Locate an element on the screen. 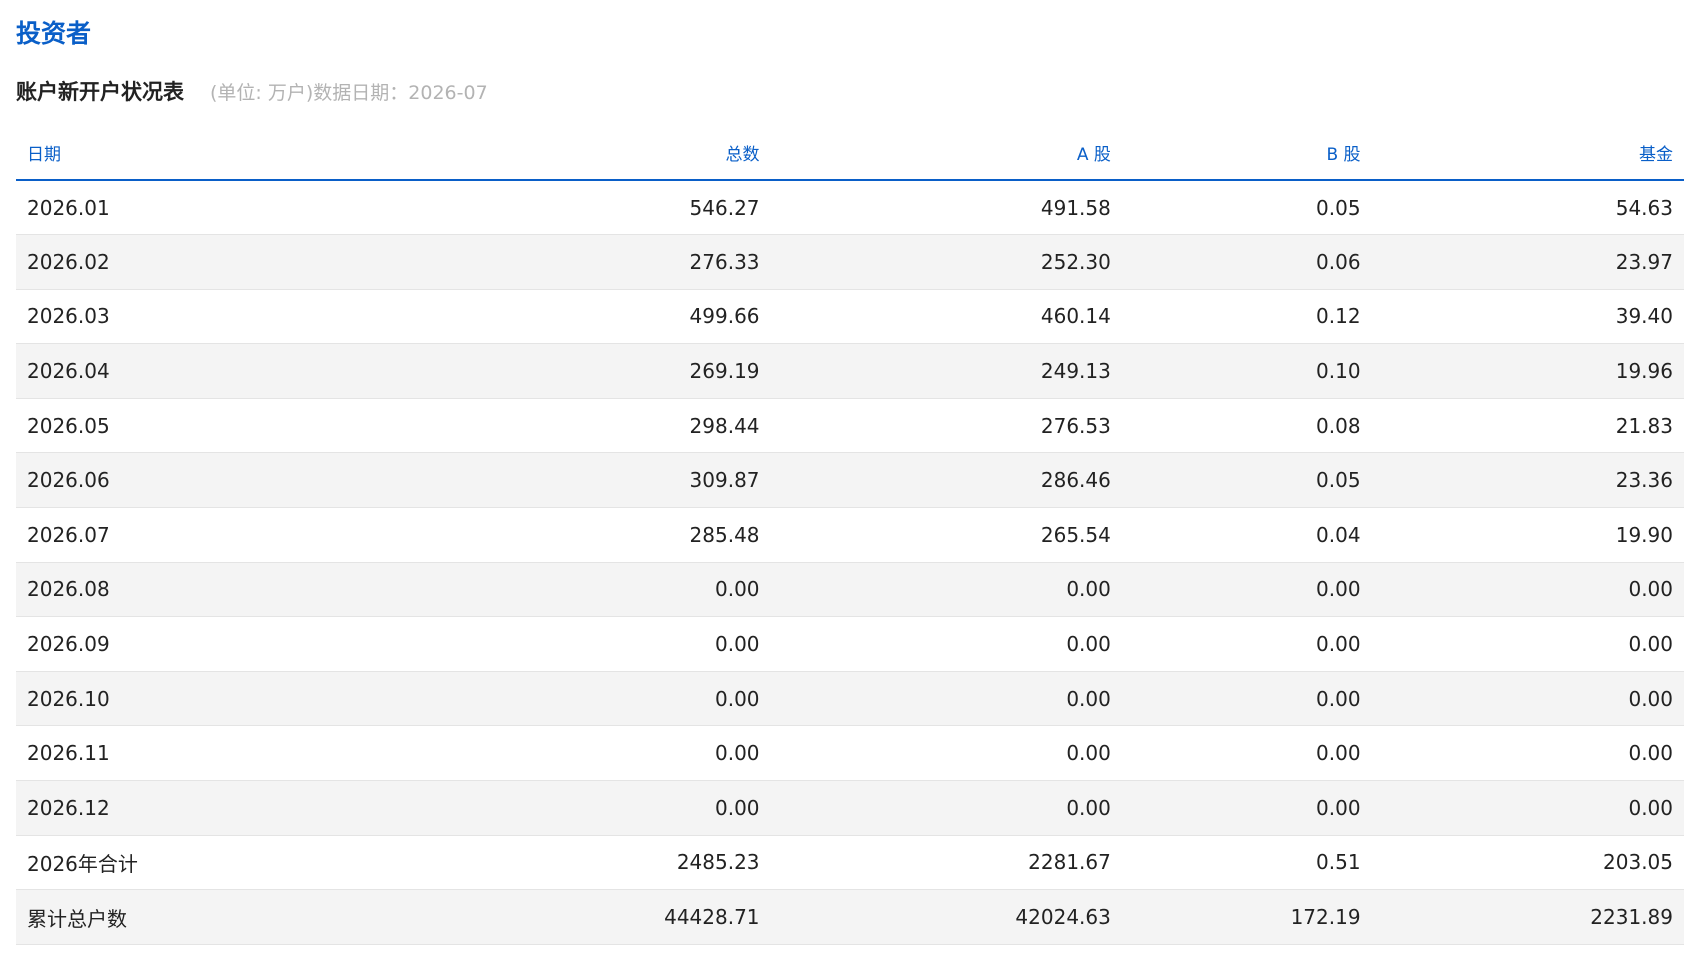  cell-fund: 23.97 is located at coordinates (1644, 261).